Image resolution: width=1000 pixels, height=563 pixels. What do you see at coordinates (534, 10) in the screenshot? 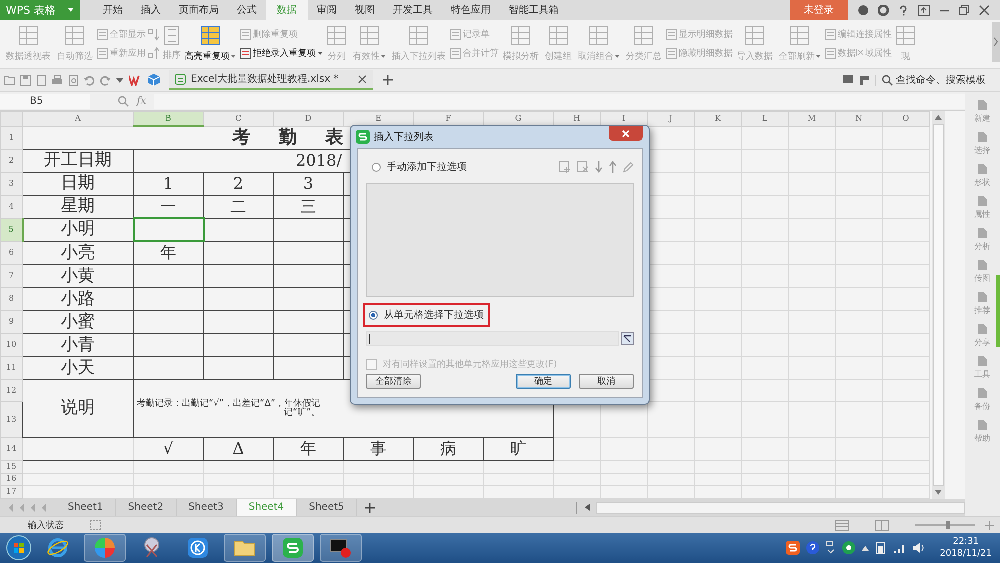
I see `ribbon-tab: 智能工具箱` at bounding box center [534, 10].